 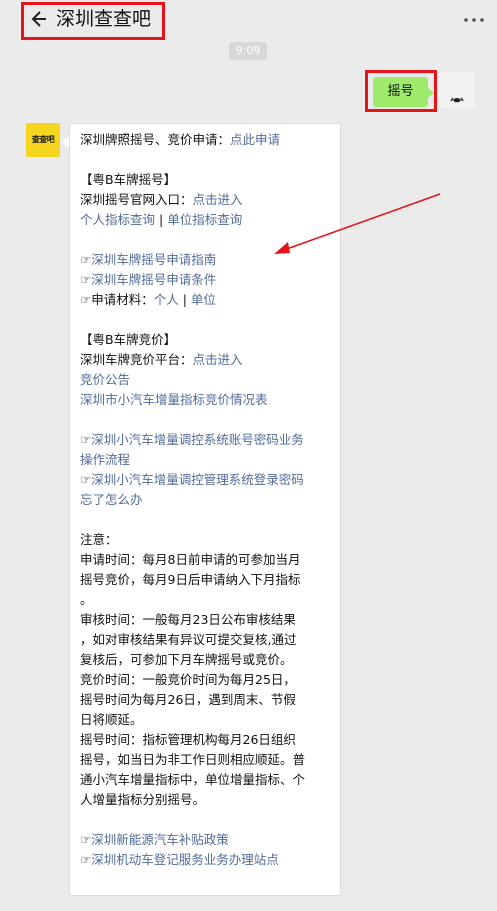 What do you see at coordinates (185, 859) in the screenshot?
I see `service-sites-link: 深圳机动车登记服务业务办理站点` at bounding box center [185, 859].